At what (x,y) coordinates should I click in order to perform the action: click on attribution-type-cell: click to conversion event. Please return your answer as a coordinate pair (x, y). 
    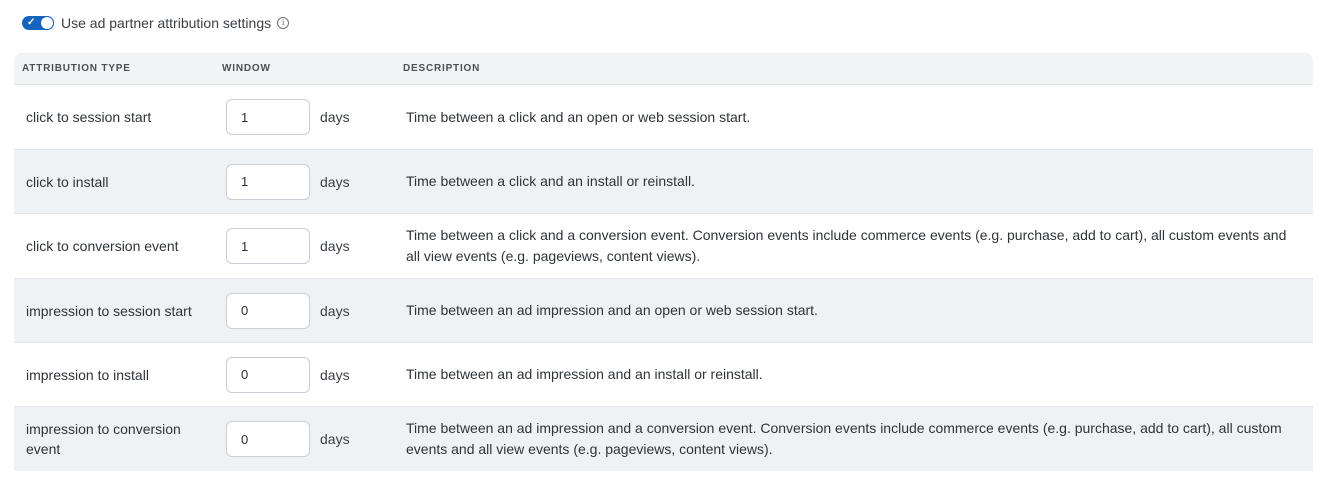
    Looking at the image, I should click on (102, 246).